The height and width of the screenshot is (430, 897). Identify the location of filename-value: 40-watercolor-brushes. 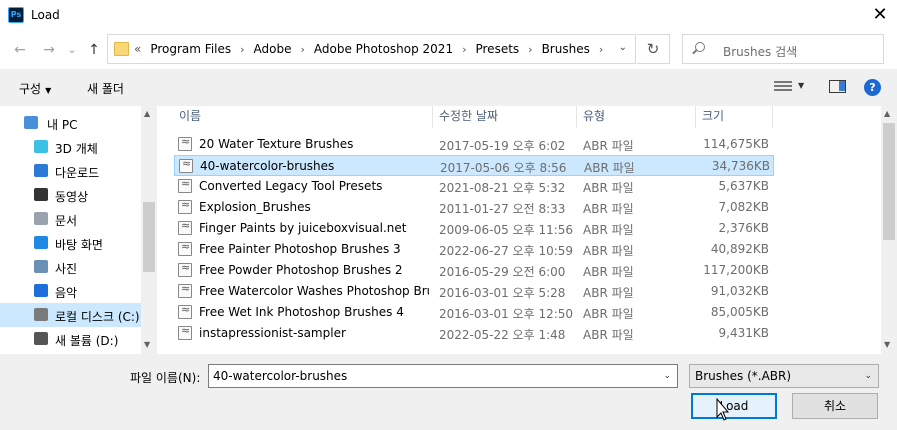
(280, 376).